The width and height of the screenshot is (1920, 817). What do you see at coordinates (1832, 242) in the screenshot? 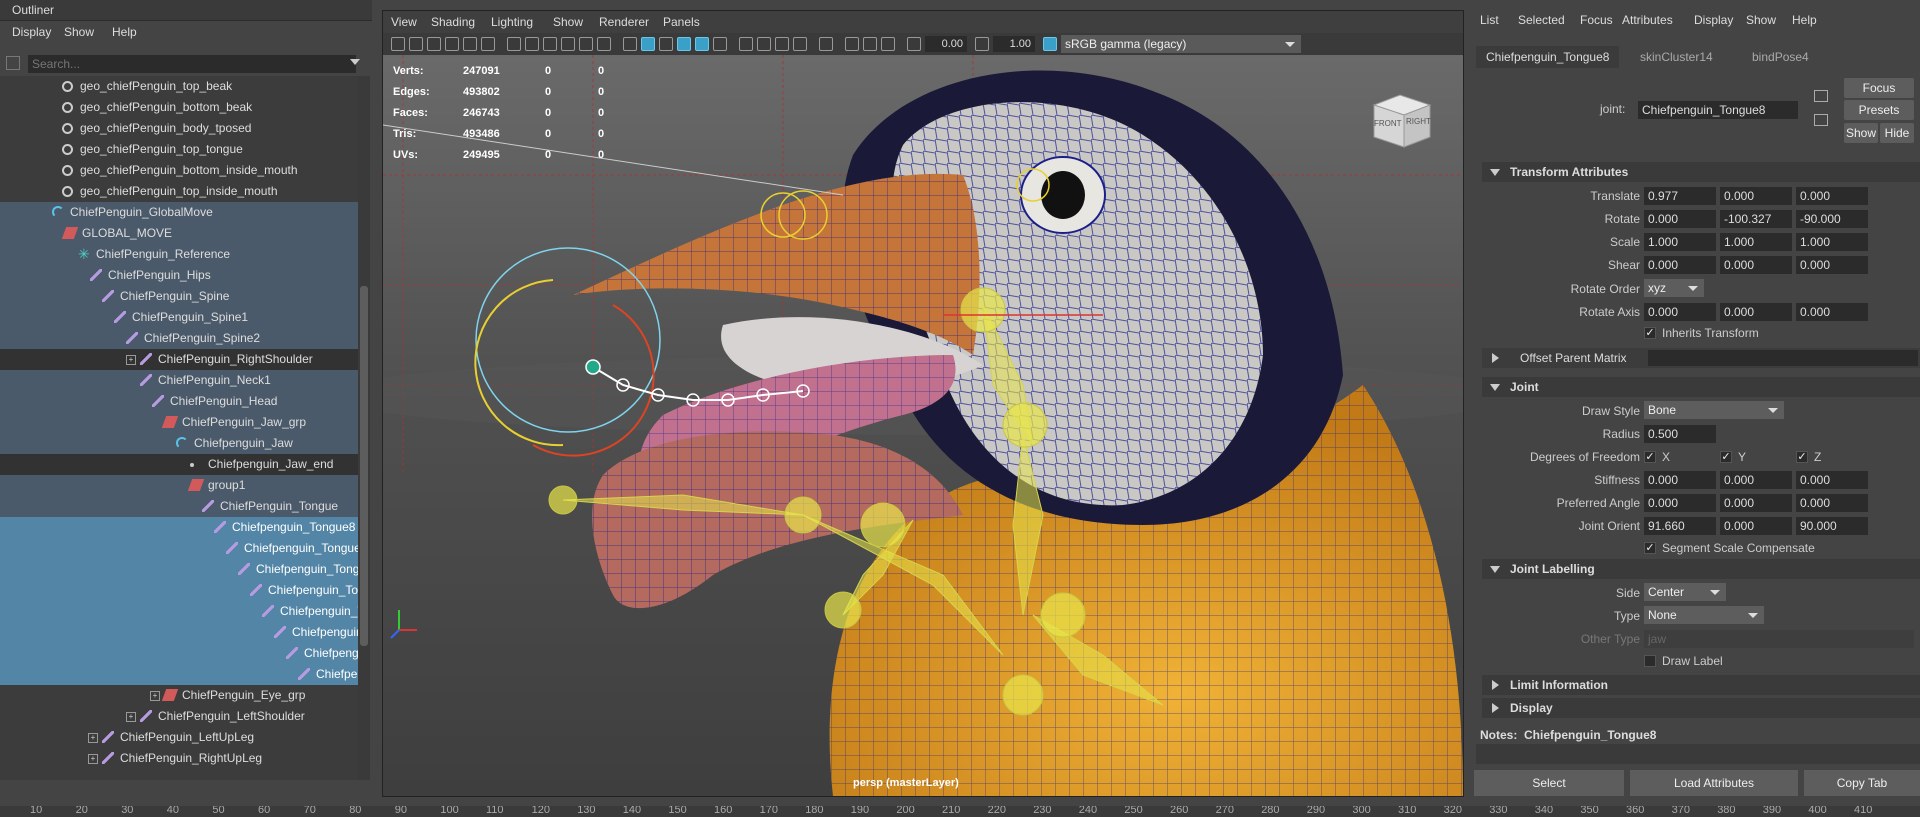
I see `scale-z-field: 1.000` at bounding box center [1832, 242].